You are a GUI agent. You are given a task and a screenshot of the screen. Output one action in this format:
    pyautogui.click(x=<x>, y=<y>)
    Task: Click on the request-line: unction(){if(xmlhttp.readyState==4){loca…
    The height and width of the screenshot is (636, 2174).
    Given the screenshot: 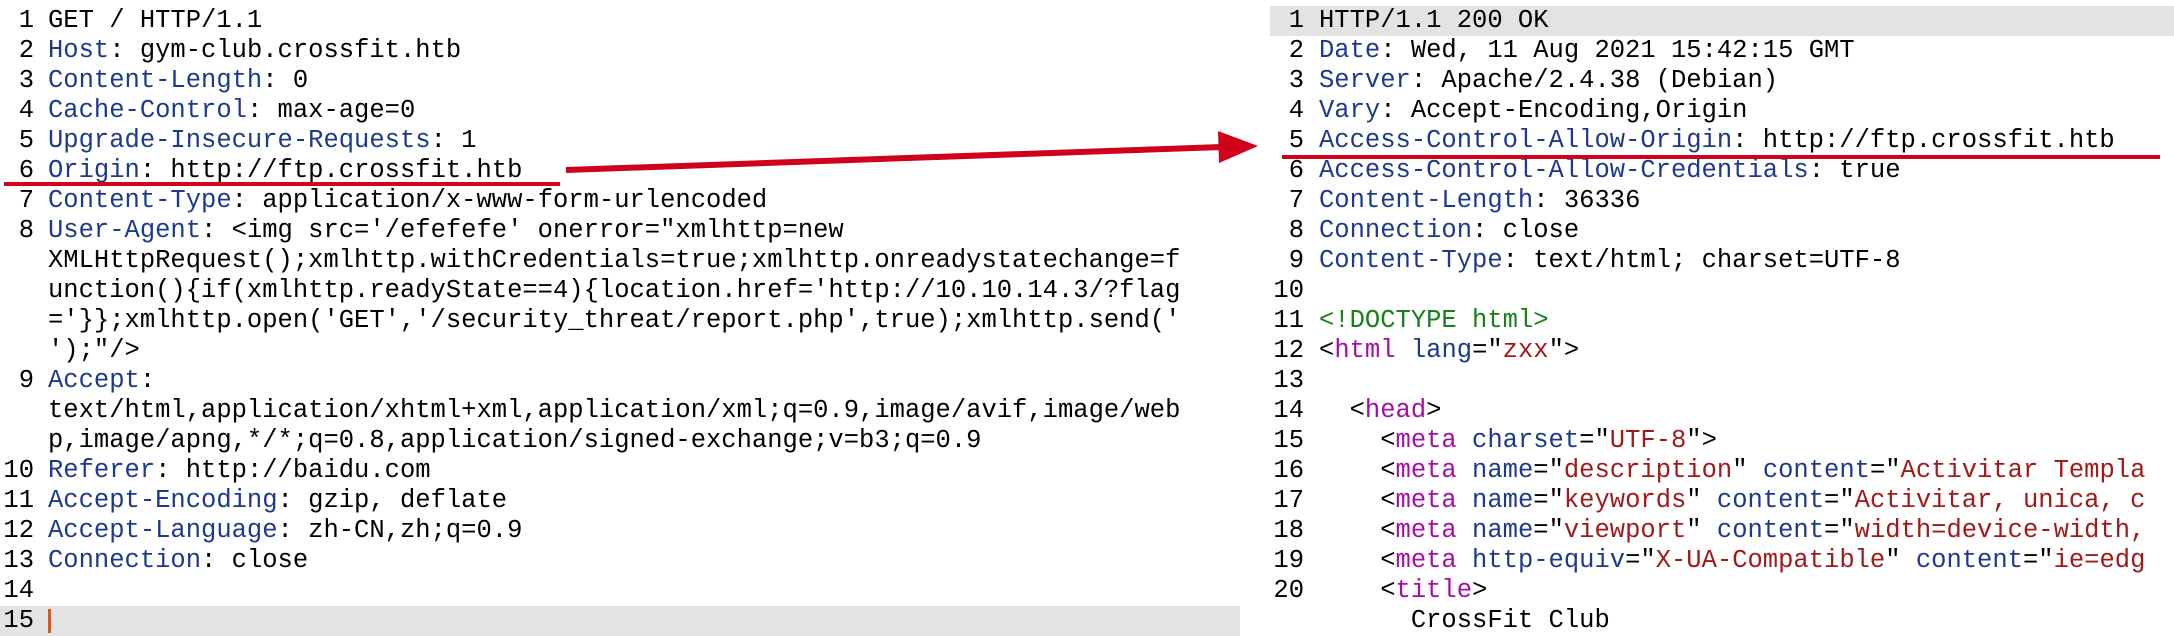 What is the action you would take?
    pyautogui.click(x=620, y=291)
    